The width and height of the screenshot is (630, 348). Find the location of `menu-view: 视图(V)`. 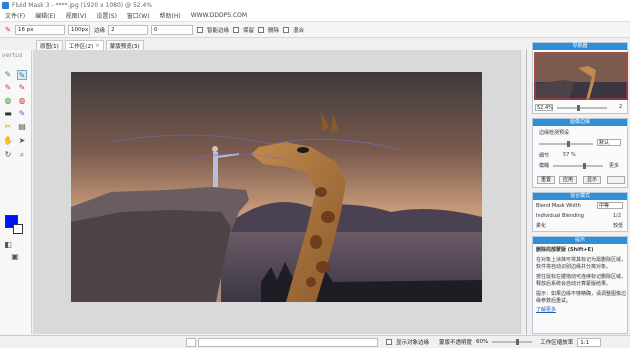

menu-view: 视图(V) is located at coordinates (76, 15).